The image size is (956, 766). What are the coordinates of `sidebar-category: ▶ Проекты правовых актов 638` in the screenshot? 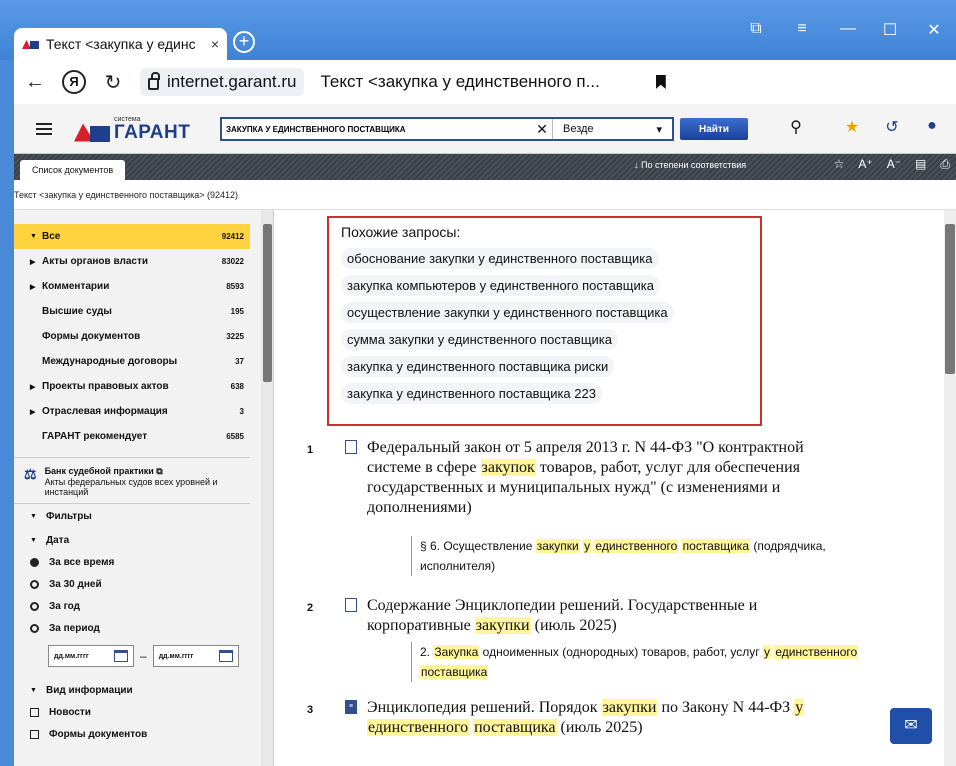 It's located at (132, 386).